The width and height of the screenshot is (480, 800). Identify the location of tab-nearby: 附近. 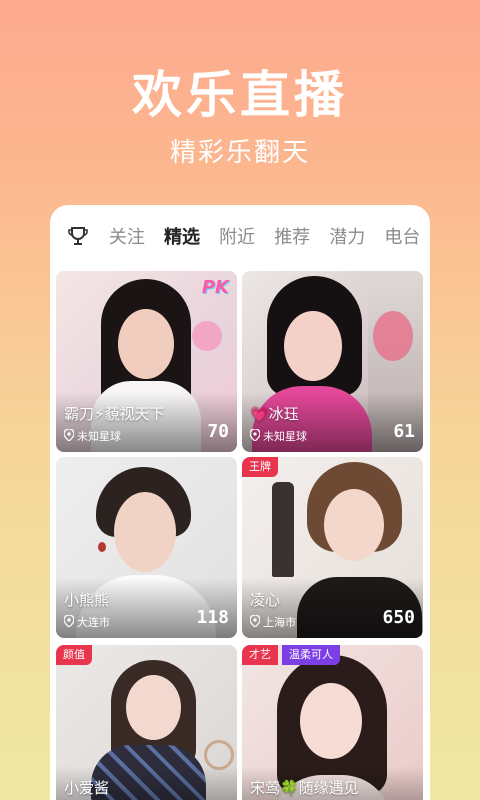
(237, 236).